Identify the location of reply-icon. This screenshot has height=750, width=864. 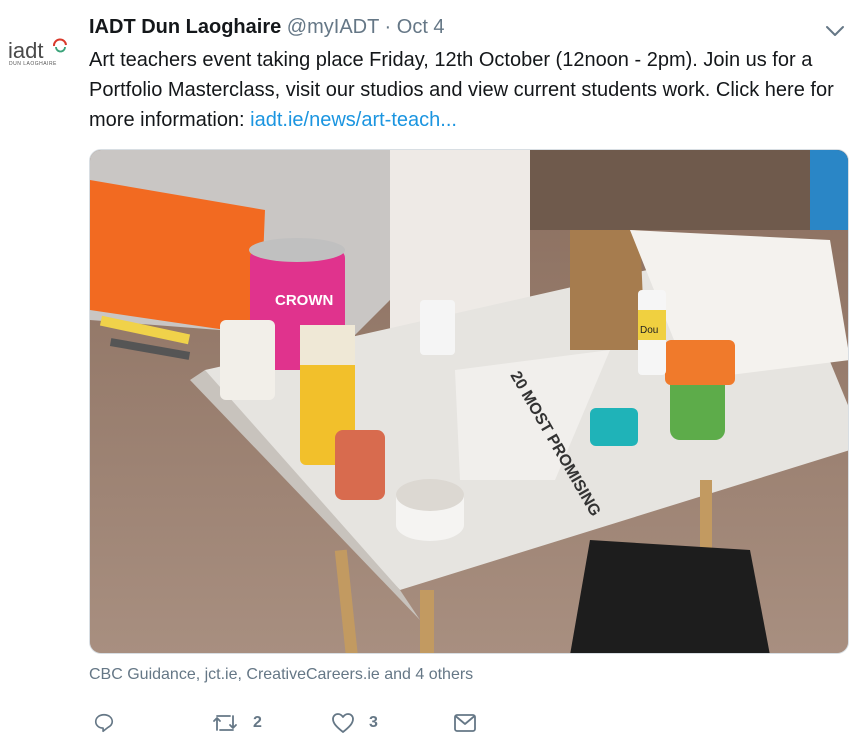
(104, 723).